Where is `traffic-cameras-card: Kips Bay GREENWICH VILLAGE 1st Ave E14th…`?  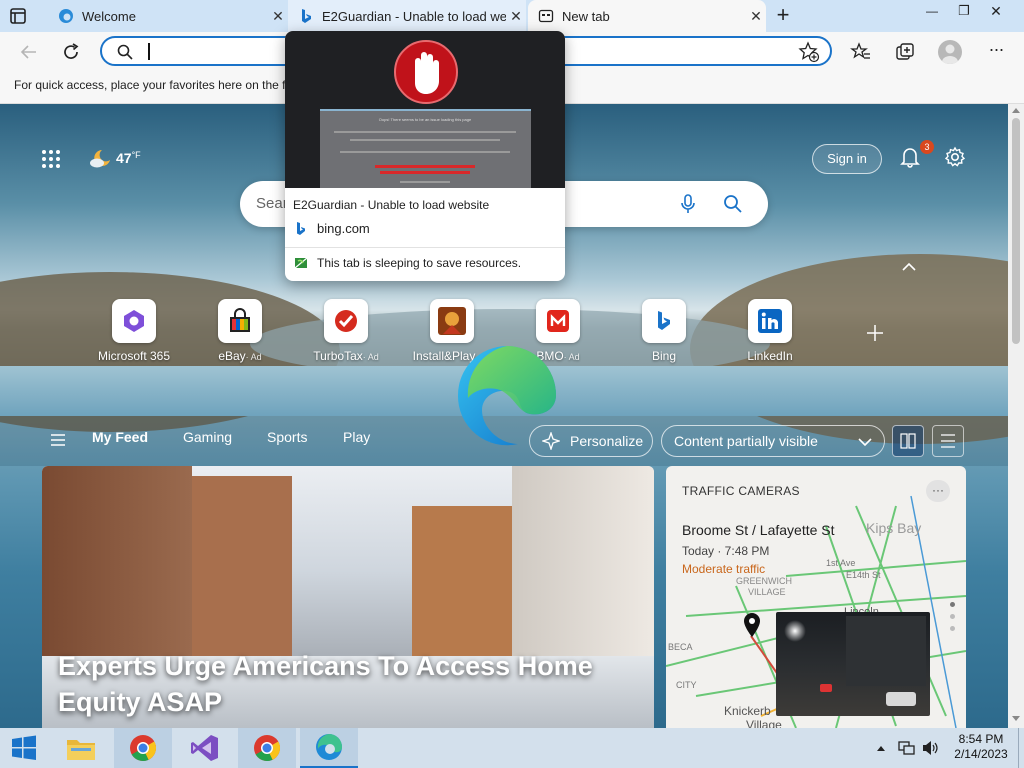 traffic-cameras-card: Kips Bay GREENWICH VILLAGE 1st Ave E14th… is located at coordinates (816, 597).